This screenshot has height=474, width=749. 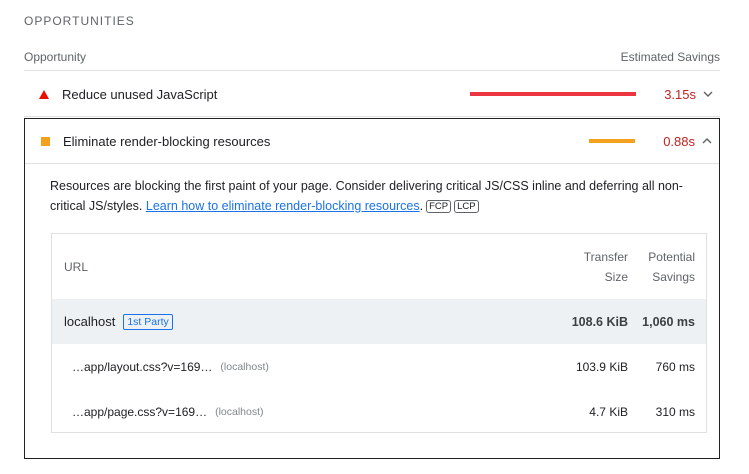 What do you see at coordinates (300, 412) in the screenshot?
I see `url-cell: …app/page.css?v=169… (localhost)` at bounding box center [300, 412].